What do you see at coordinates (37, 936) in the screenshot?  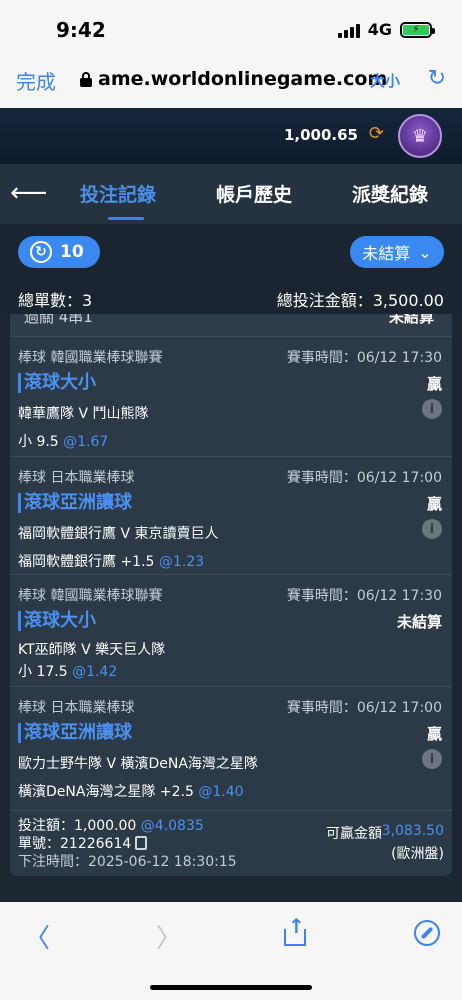 I see `back-icon: 〈` at bounding box center [37, 936].